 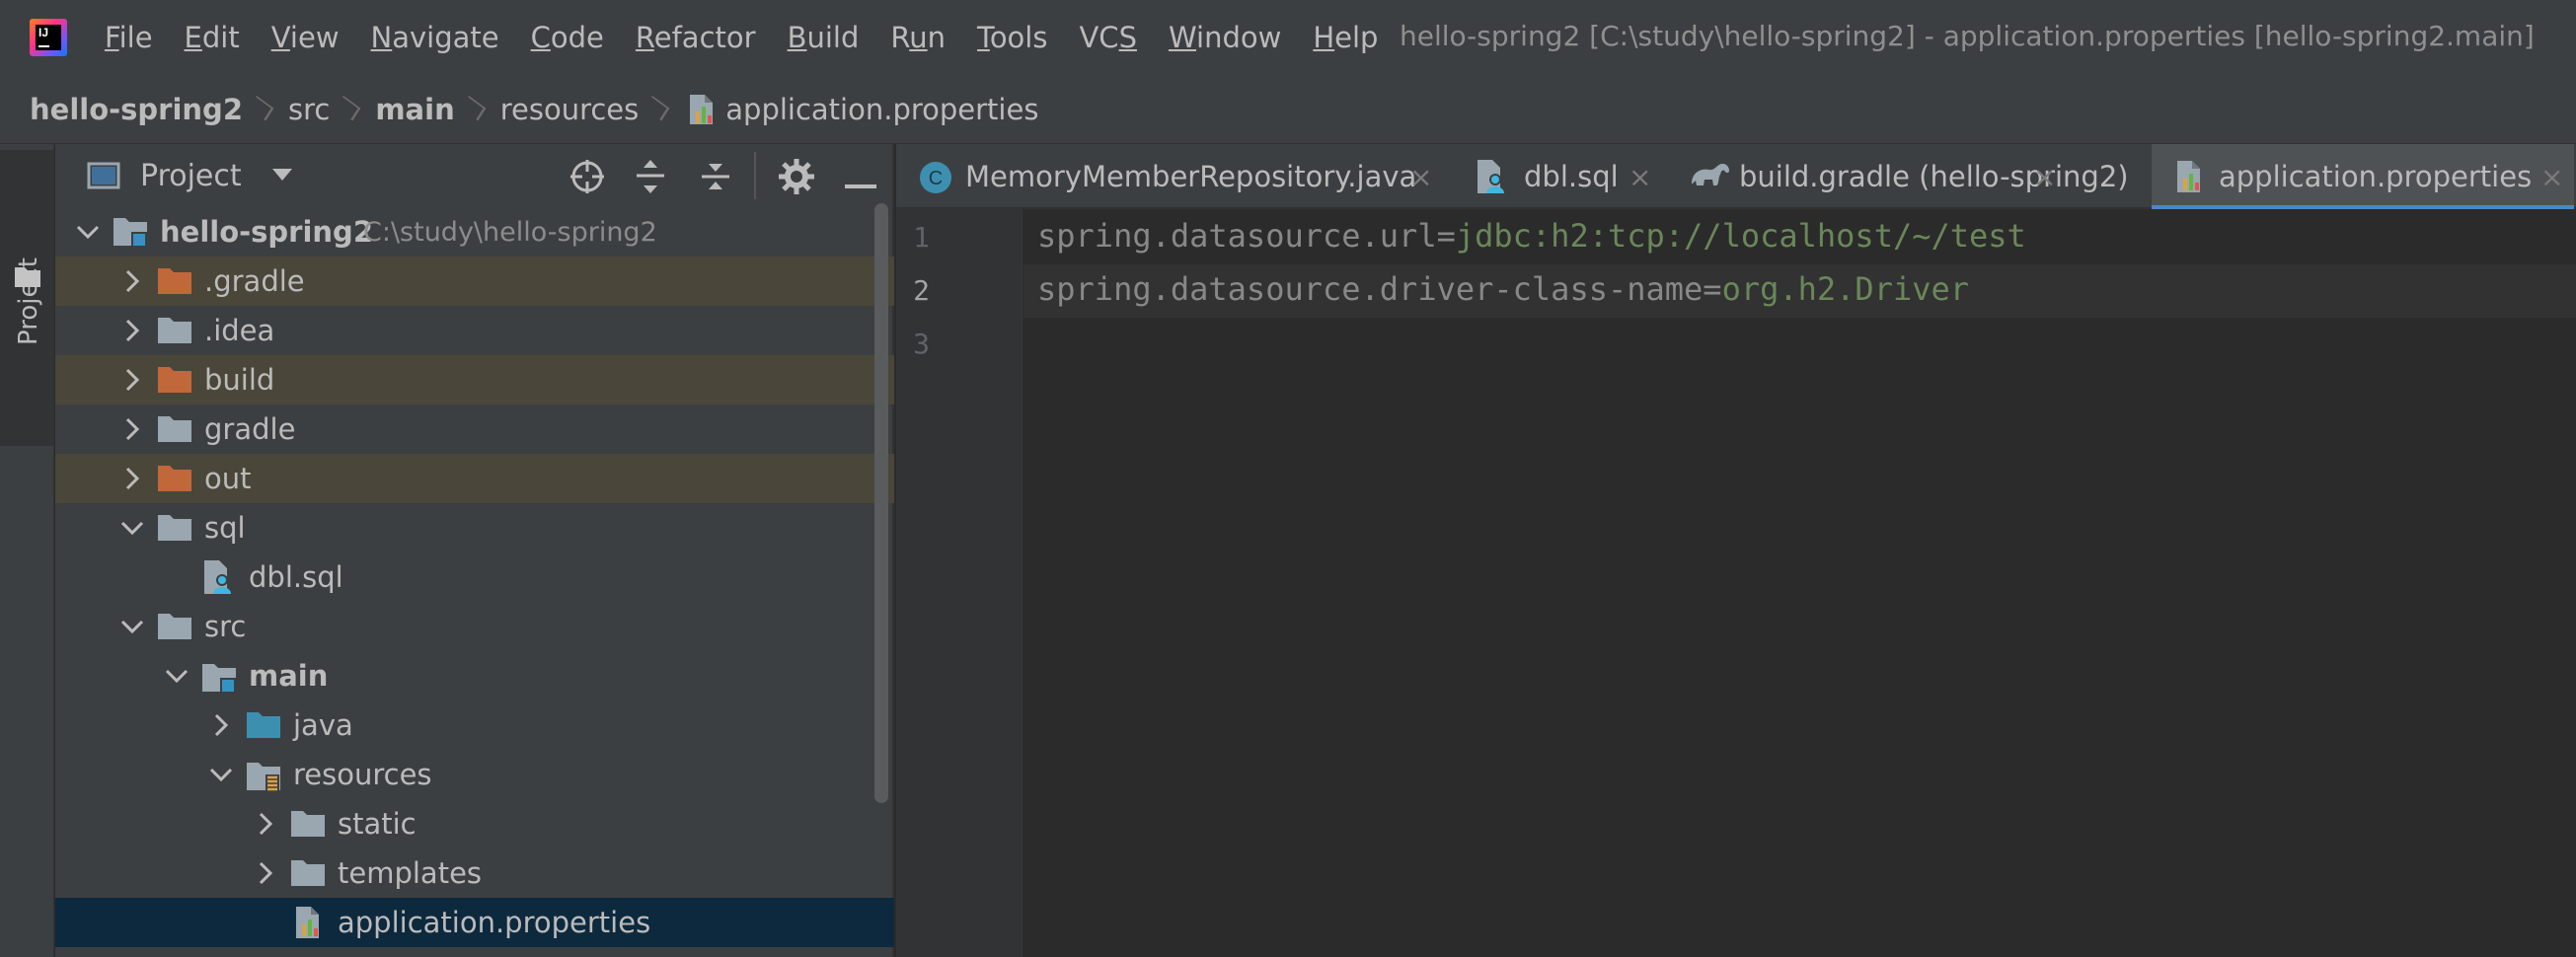 I want to click on tree-row: application.properties, so click(x=474, y=923).